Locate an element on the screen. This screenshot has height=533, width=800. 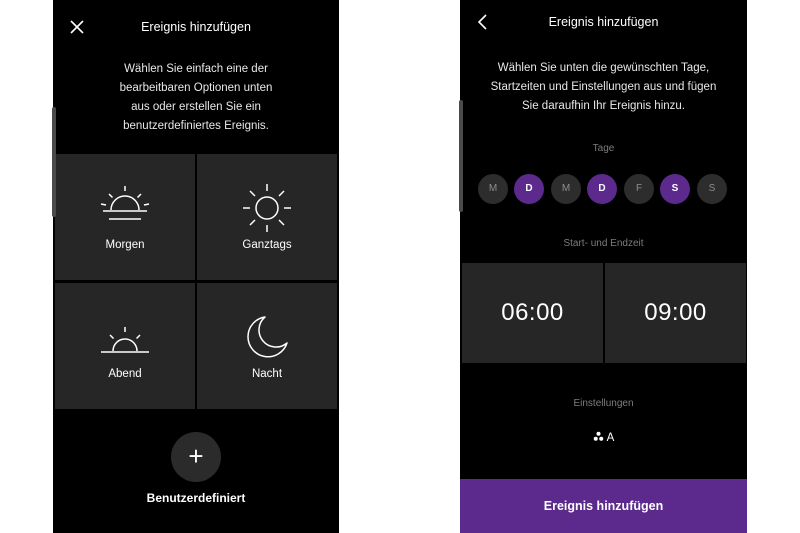
start-time-picker: 06:00 is located at coordinates (532, 313).